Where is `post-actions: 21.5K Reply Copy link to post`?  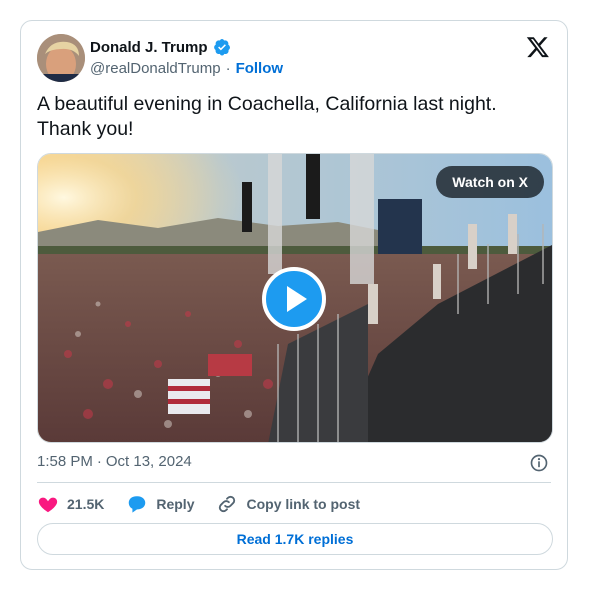 post-actions: 21.5K Reply Copy link to post is located at coordinates (209, 504).